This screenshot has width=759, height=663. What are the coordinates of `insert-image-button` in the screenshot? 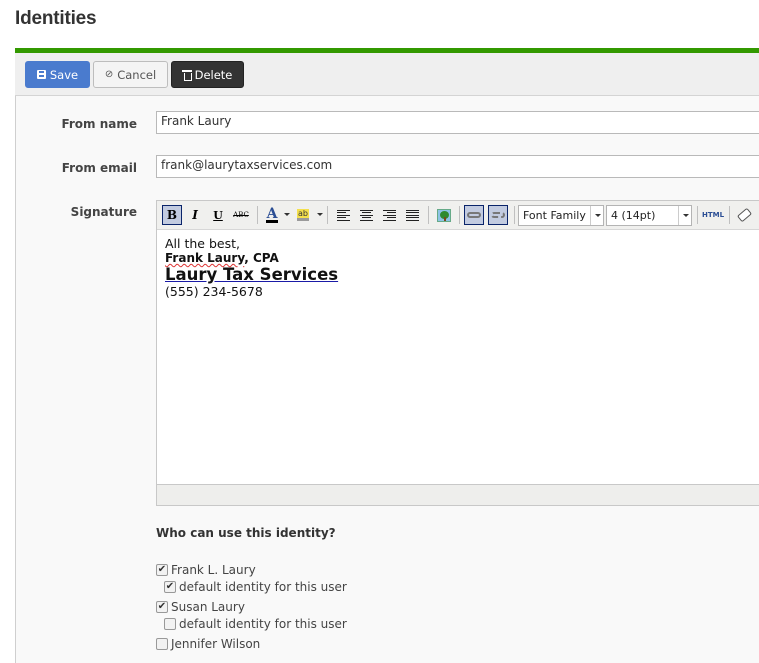 It's located at (444, 215).